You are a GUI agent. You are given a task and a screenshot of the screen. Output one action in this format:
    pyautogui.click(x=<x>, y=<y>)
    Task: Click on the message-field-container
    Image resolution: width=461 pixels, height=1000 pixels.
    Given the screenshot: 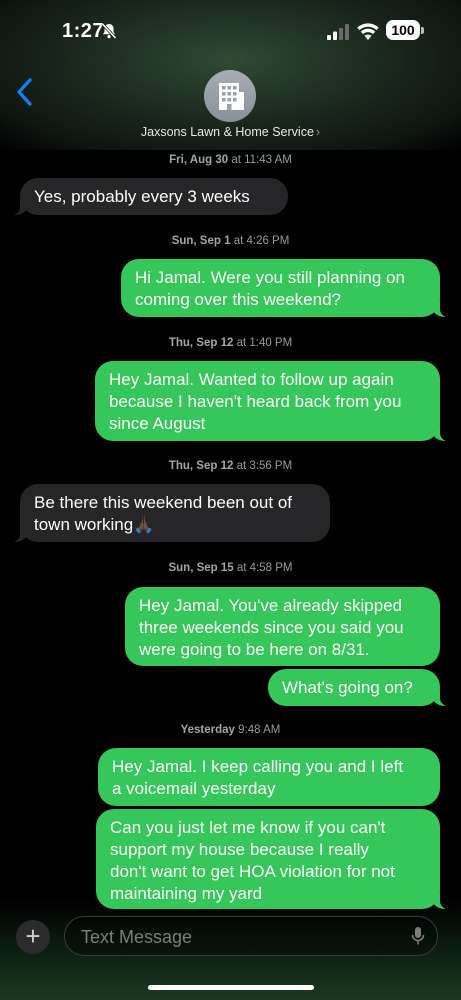 What is the action you would take?
    pyautogui.click(x=251, y=936)
    